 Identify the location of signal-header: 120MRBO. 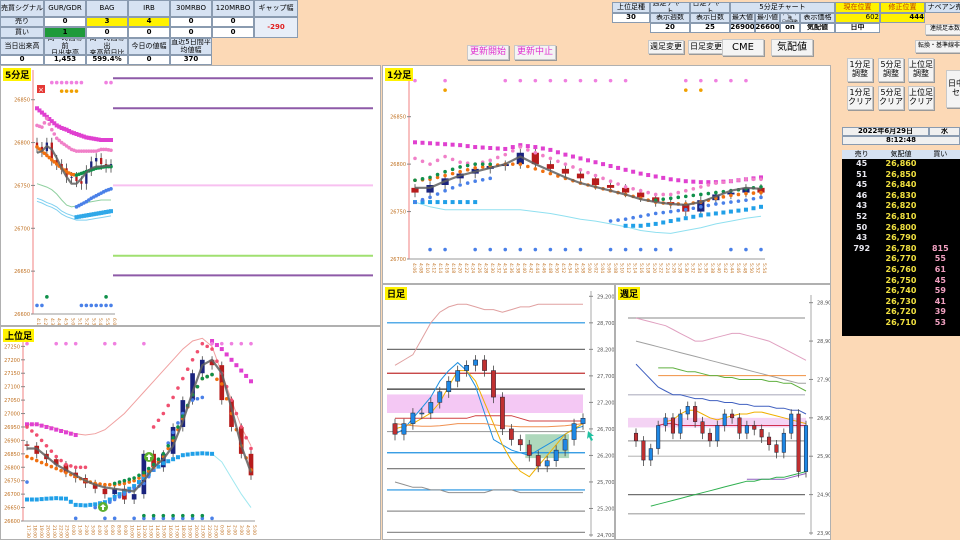
(233, 8).